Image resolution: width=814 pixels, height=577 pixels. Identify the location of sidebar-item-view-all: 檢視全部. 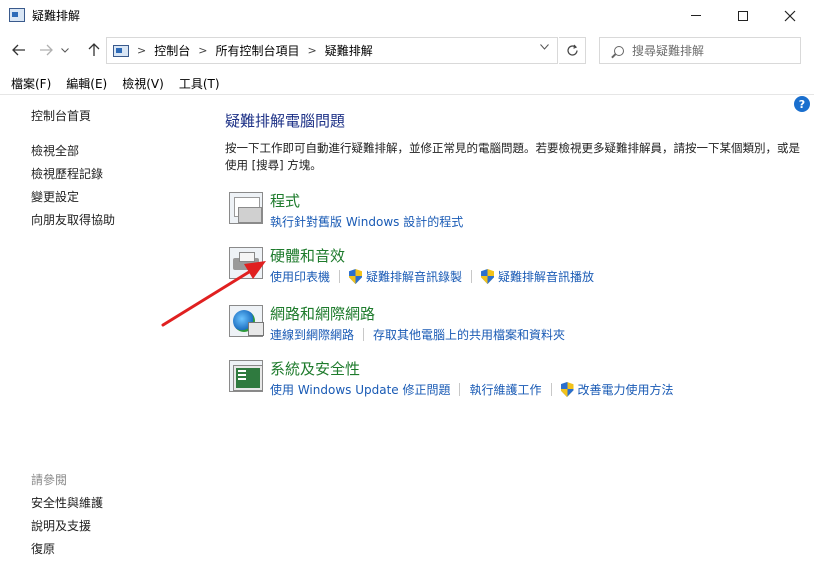
(116, 154).